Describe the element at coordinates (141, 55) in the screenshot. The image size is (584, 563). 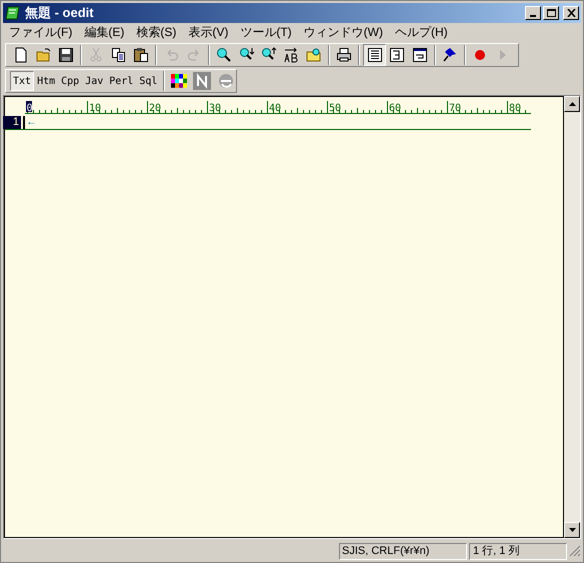
I see `clipboard-icon` at that location.